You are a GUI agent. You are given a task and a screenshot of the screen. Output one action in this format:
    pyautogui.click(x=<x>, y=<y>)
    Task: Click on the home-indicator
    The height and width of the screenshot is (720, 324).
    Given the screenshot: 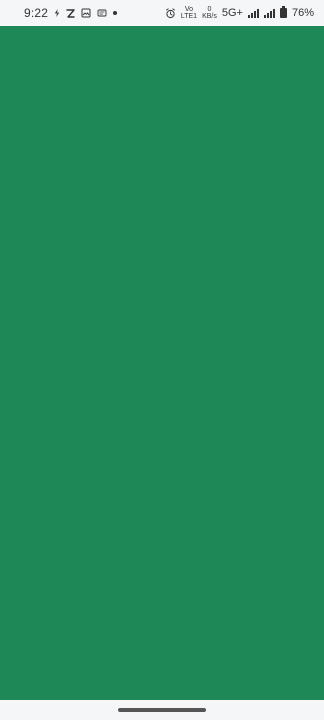 What is the action you would take?
    pyautogui.click(x=162, y=710)
    